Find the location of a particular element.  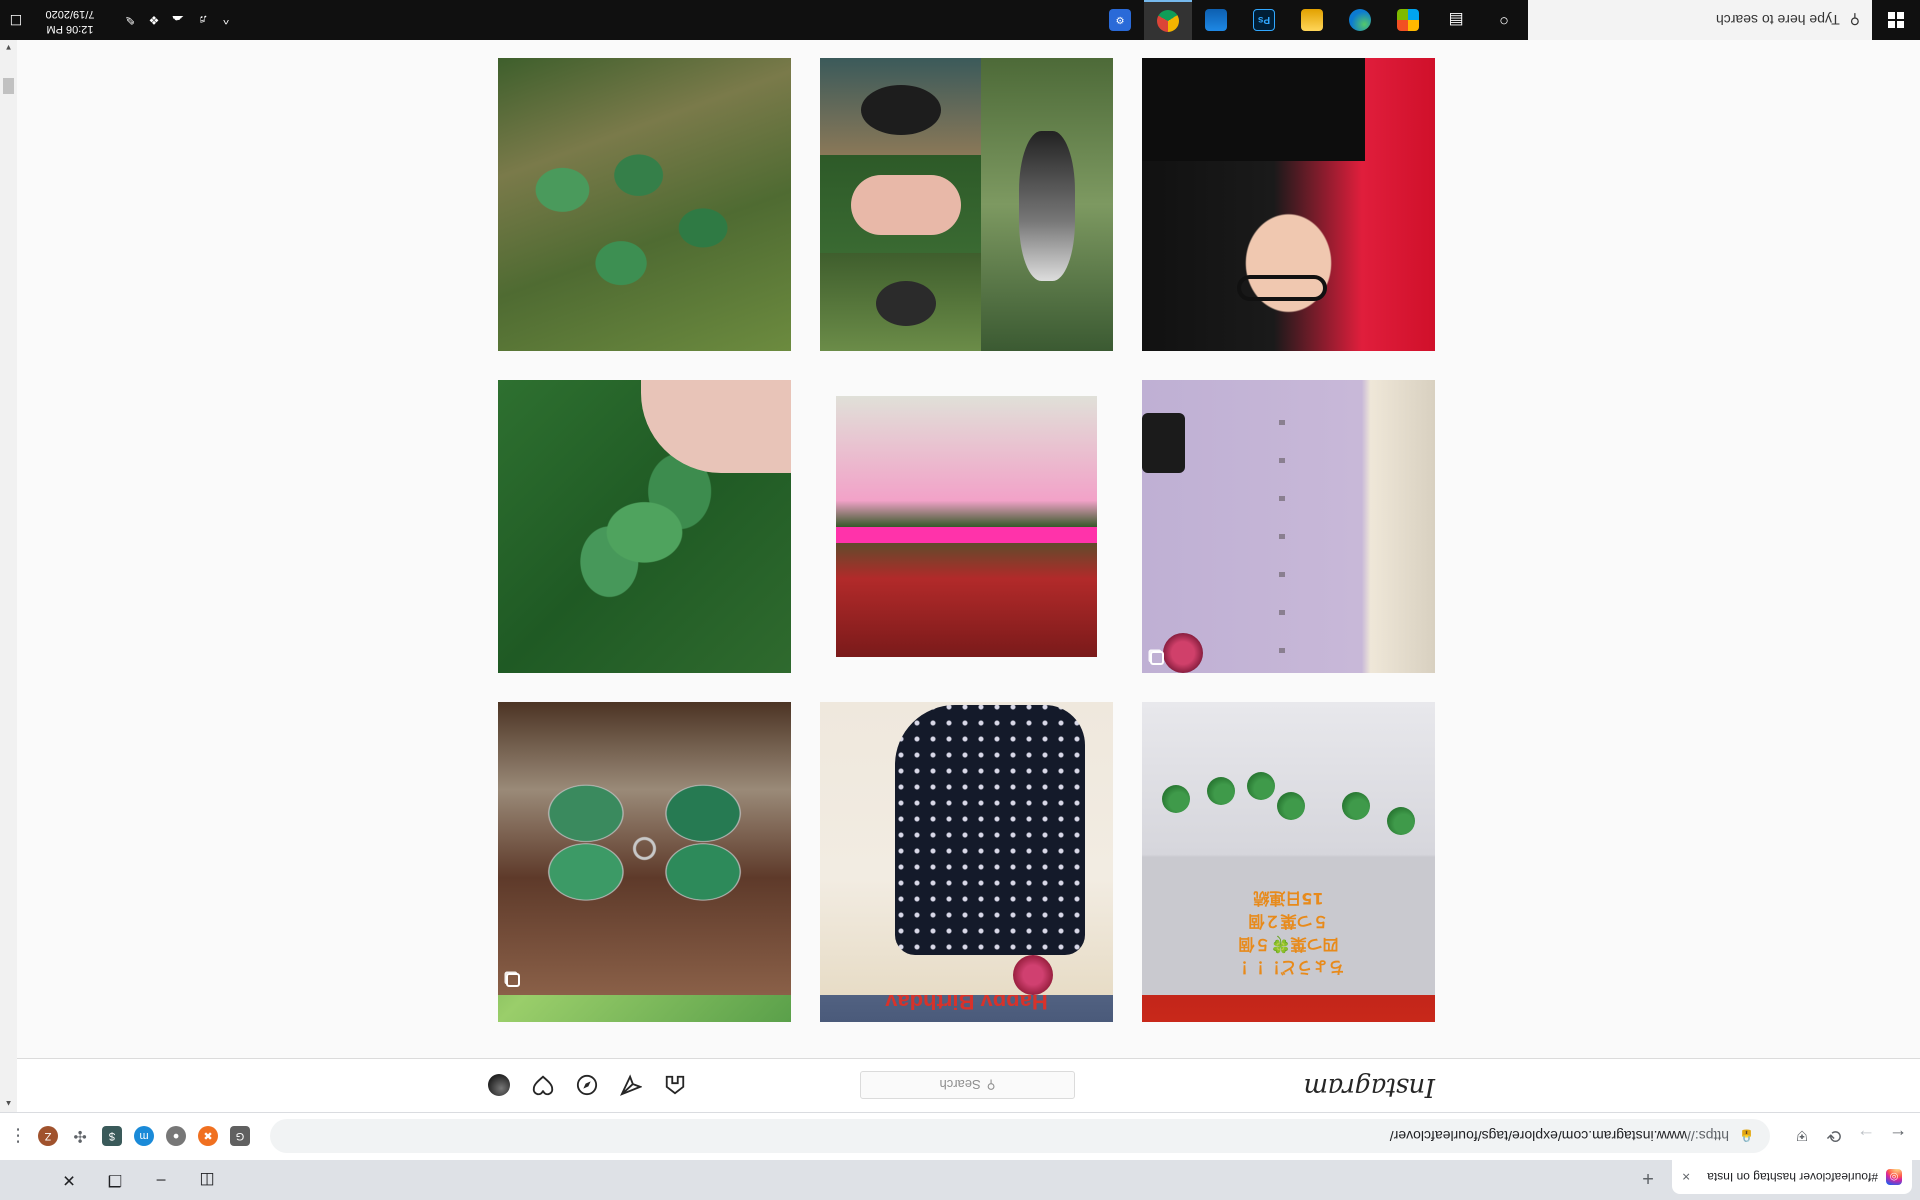

scroll-thumb is located at coordinates (8, 86).